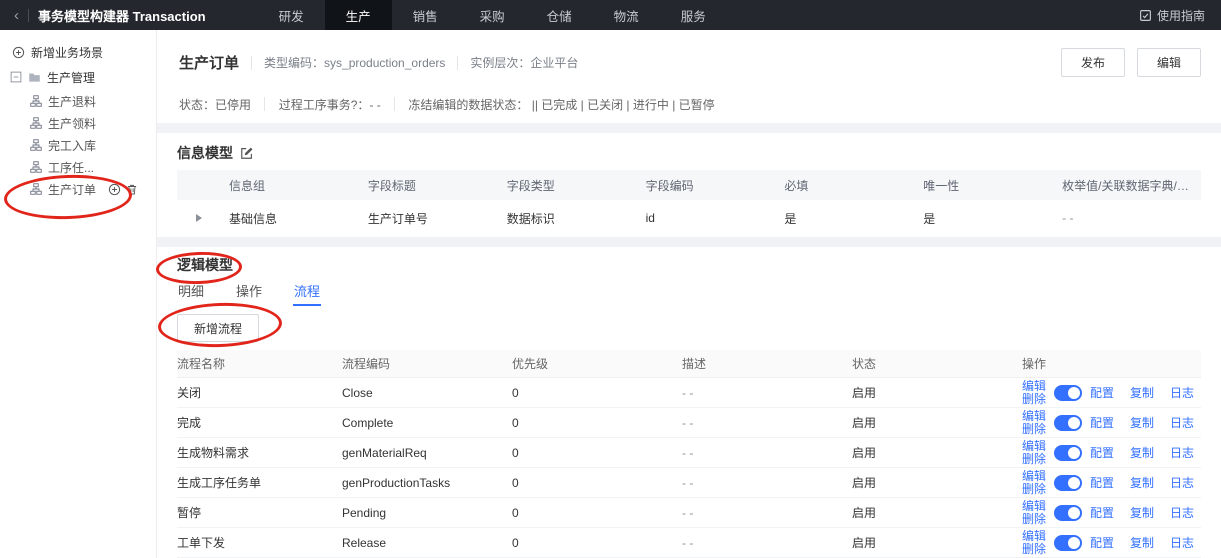 This screenshot has height=558, width=1221. What do you see at coordinates (72, 145) in the screenshot?
I see `sidebar-item-label: 完工入库` at bounding box center [72, 145].